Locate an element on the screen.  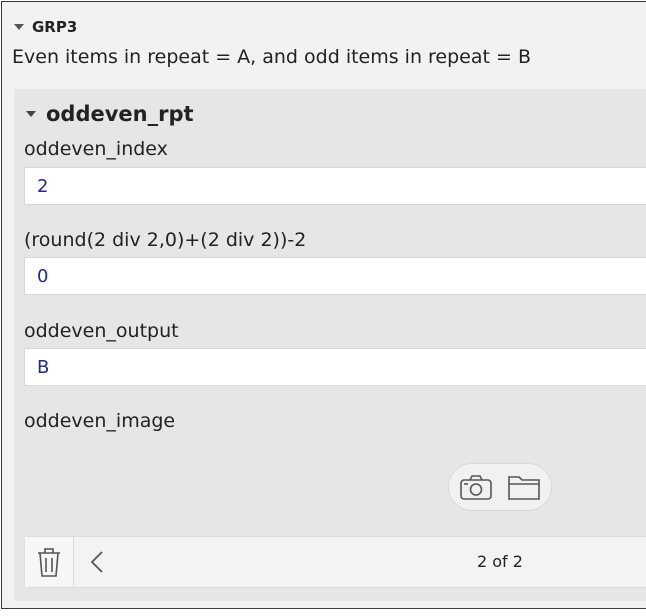
camera-icon is located at coordinates (476, 487).